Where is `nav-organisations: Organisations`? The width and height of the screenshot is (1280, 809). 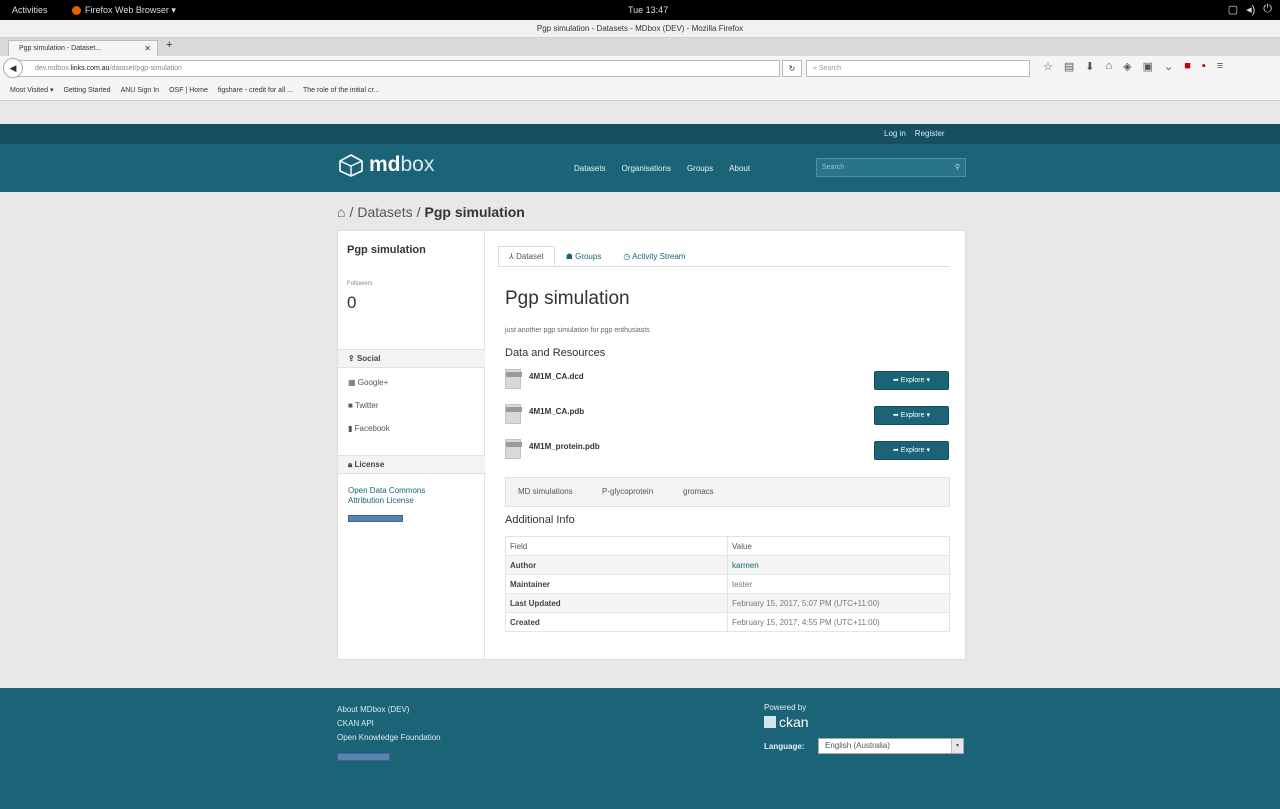
nav-organisations: Organisations is located at coordinates (646, 168).